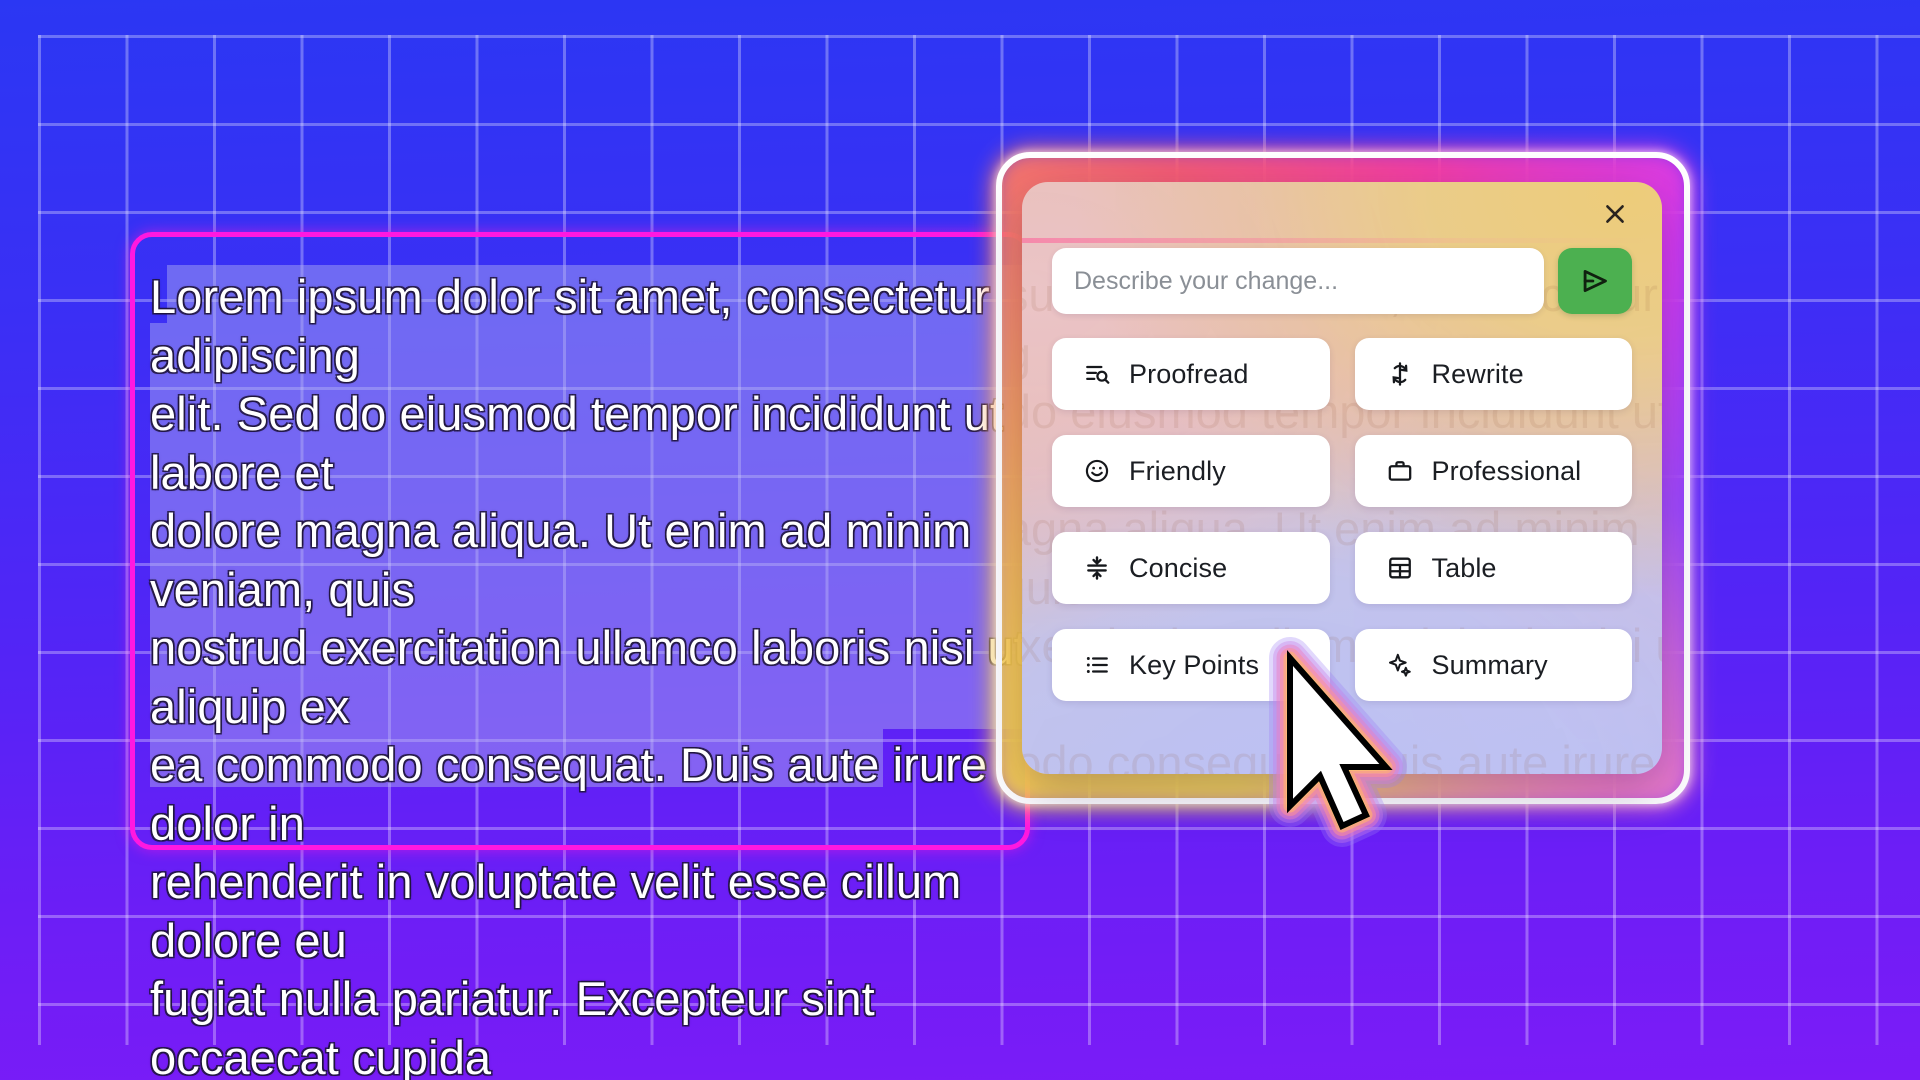 This screenshot has height=1080, width=1920. What do you see at coordinates (1097, 568) in the screenshot?
I see `compress-vertical-icon` at bounding box center [1097, 568].